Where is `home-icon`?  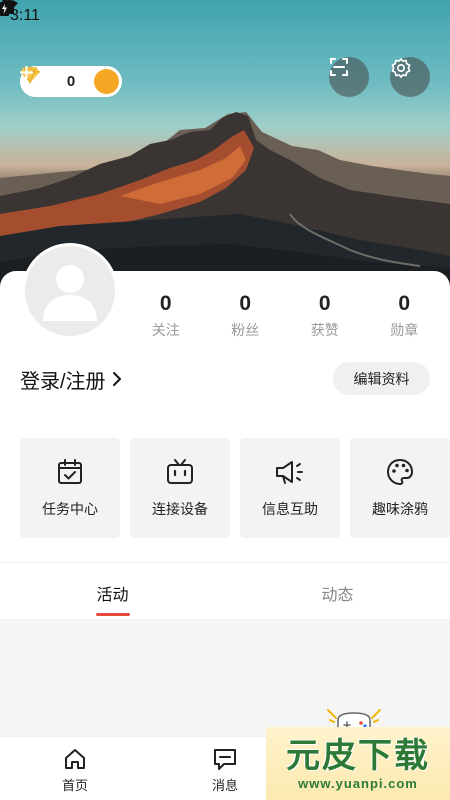 home-icon is located at coordinates (75, 759).